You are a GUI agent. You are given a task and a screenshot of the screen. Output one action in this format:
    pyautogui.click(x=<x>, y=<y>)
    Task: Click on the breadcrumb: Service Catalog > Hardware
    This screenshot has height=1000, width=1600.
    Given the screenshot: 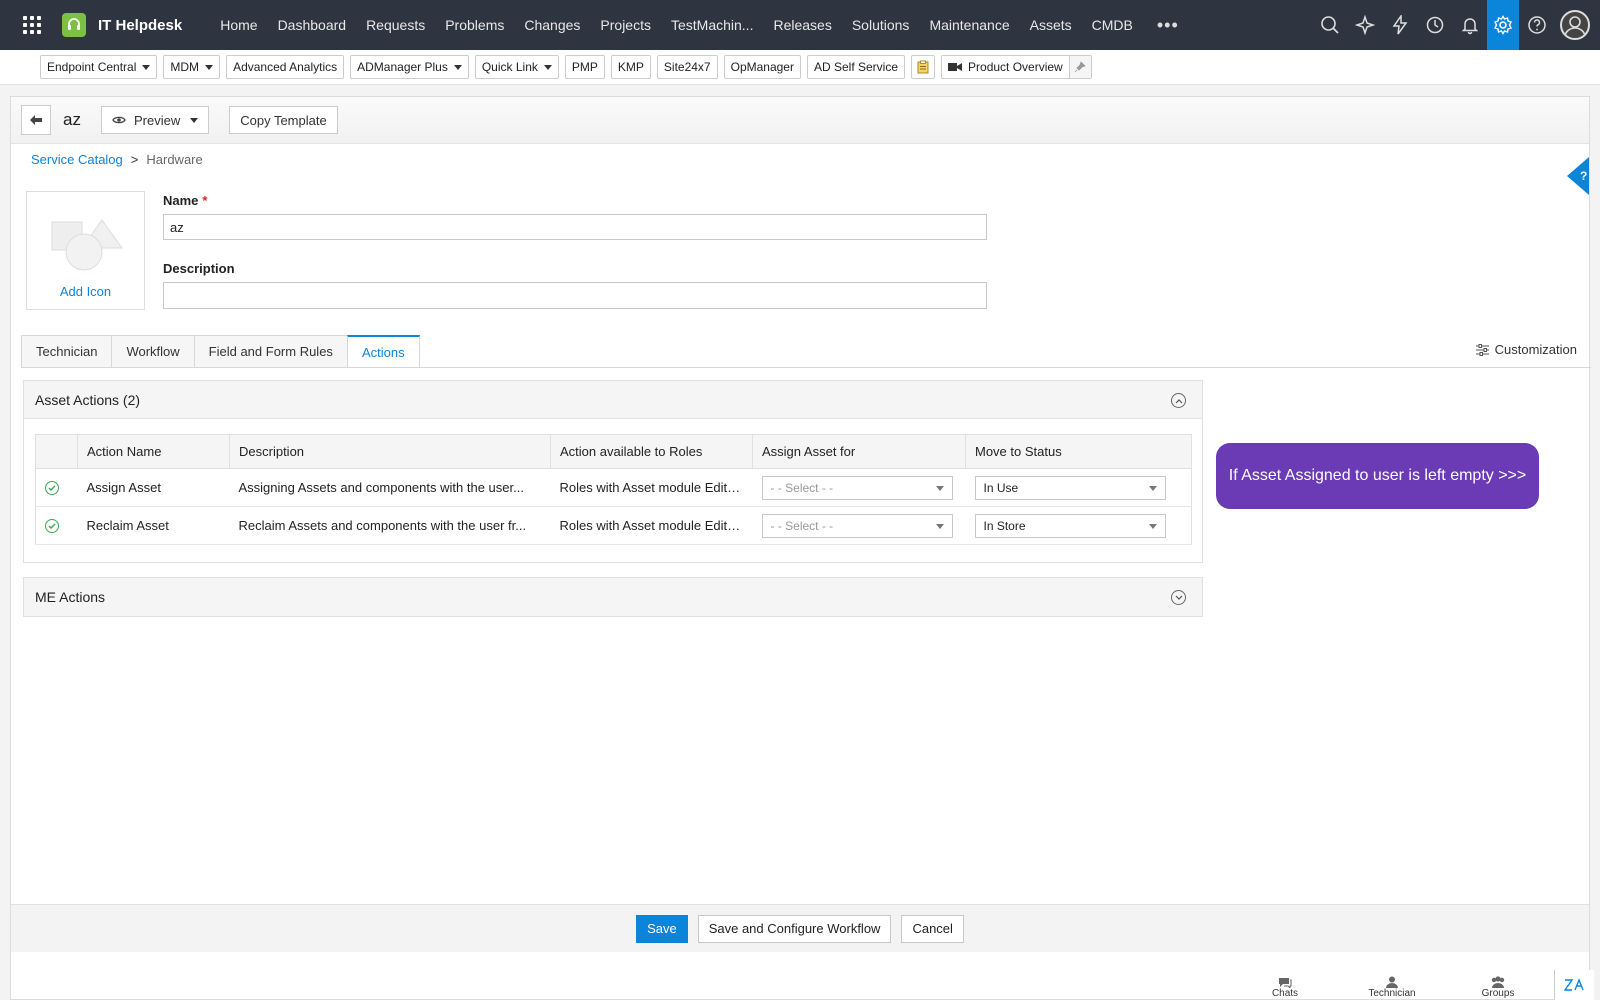 What is the action you would take?
    pyautogui.click(x=117, y=159)
    